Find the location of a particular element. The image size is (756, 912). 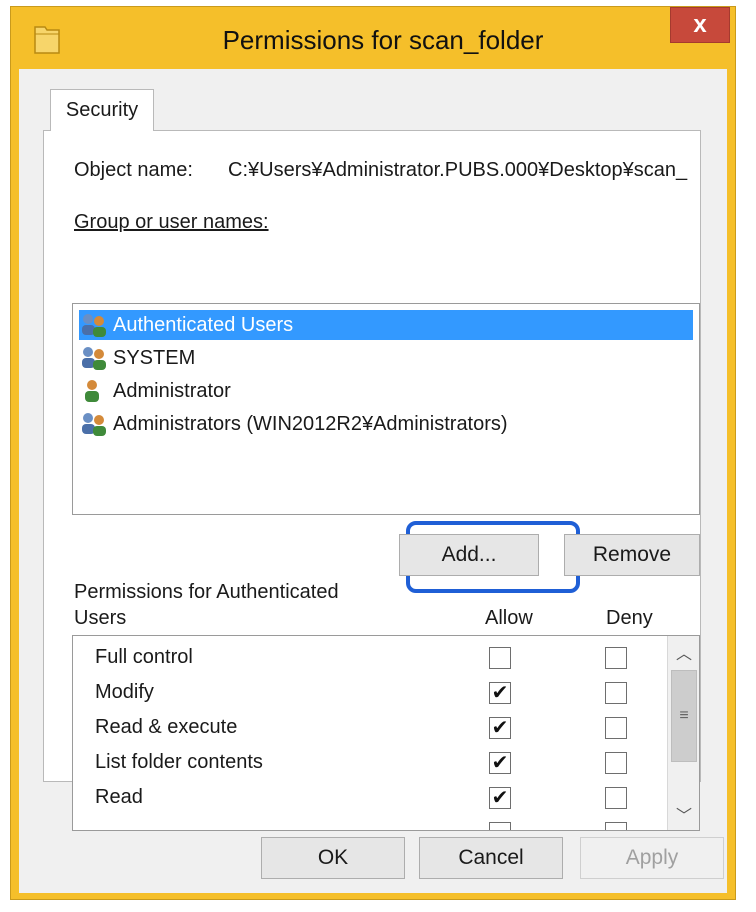

scroll-down-icon: ﹀ is located at coordinates (683, 814).